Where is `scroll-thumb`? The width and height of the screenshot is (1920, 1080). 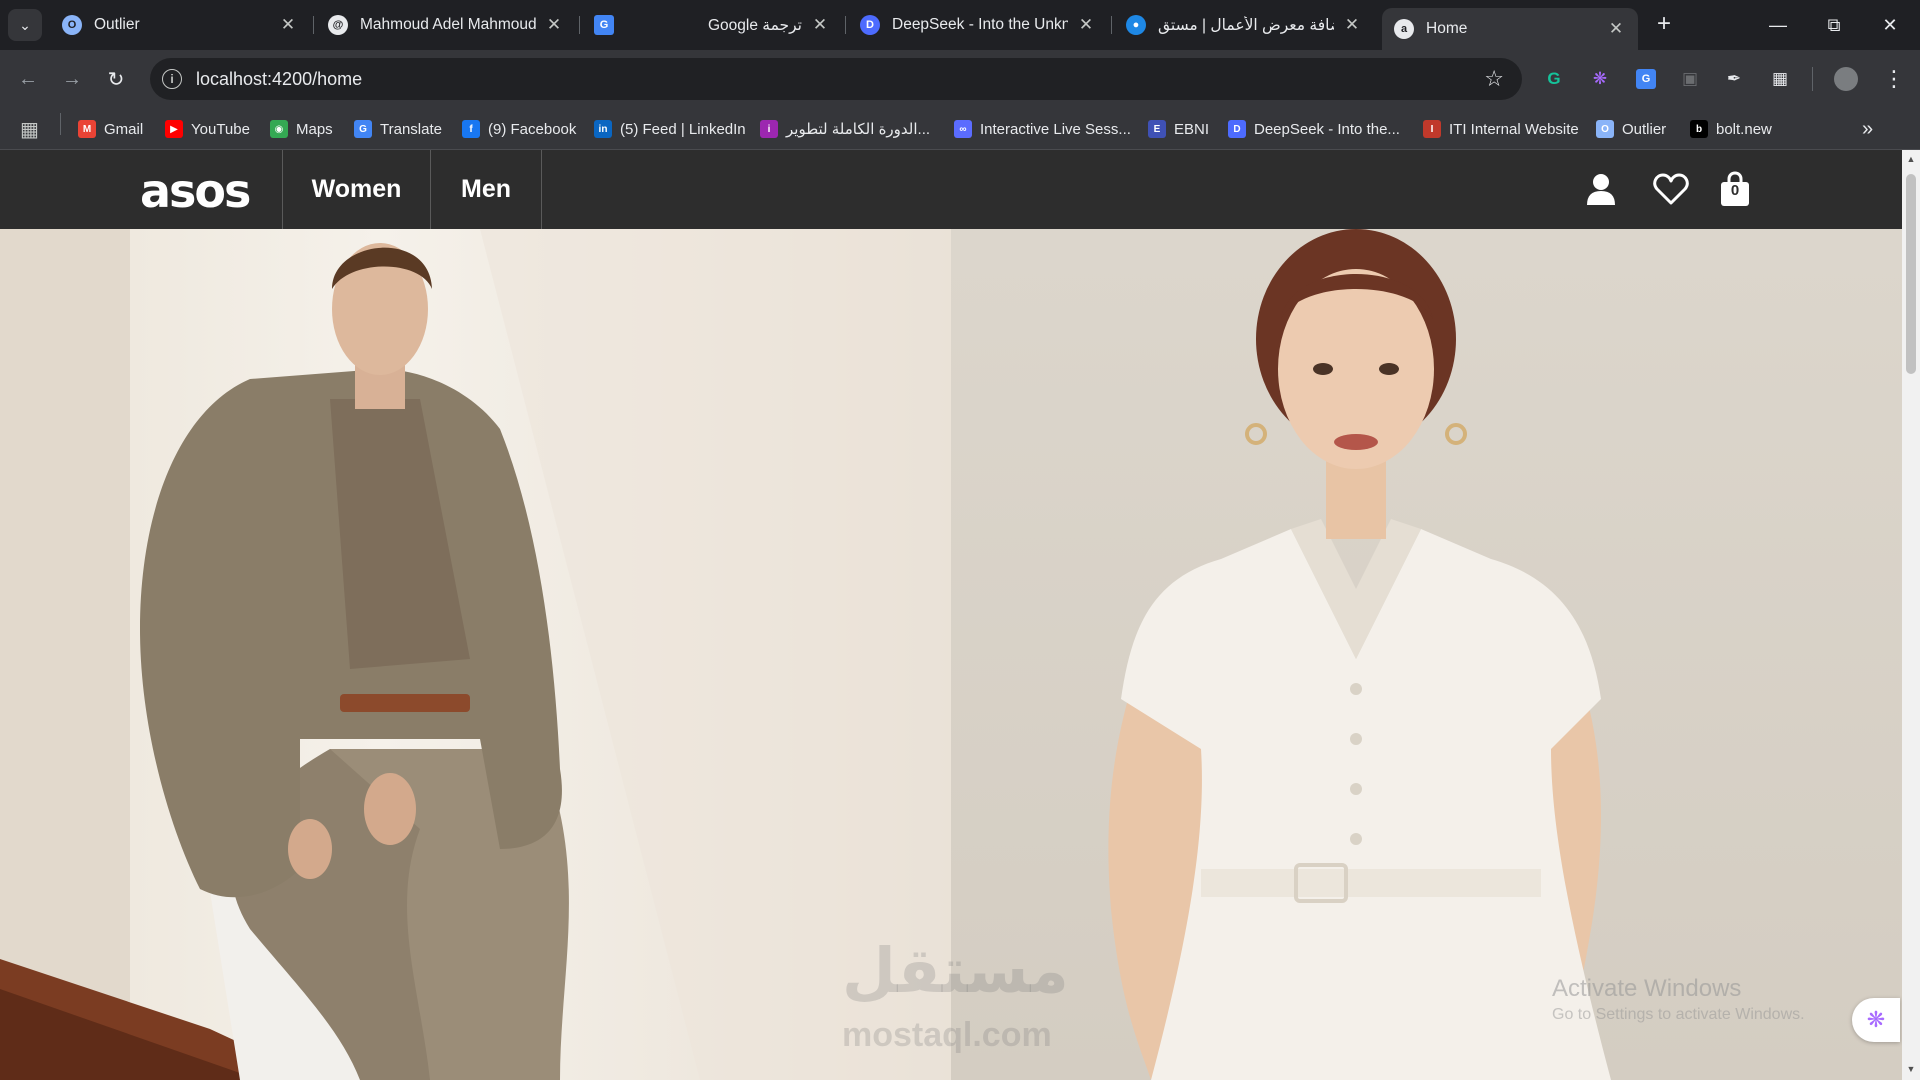 scroll-thumb is located at coordinates (1911, 274).